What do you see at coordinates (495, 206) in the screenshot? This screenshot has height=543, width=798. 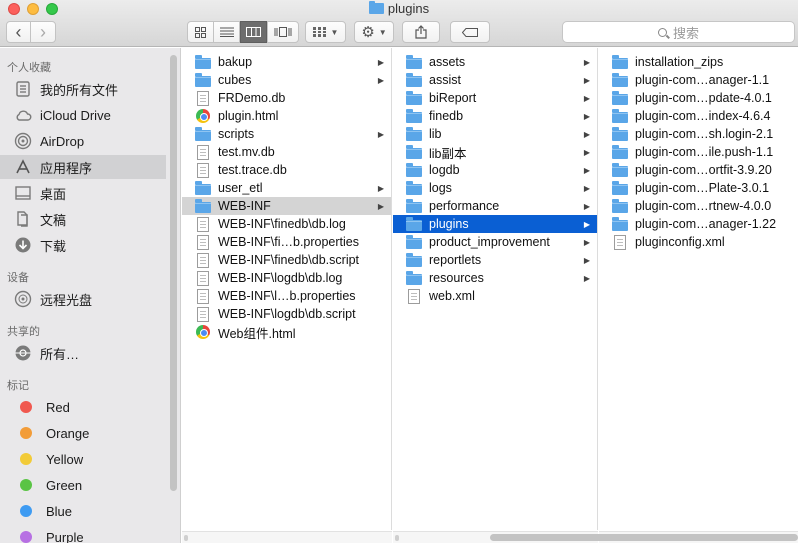 I see `folder-row: performance ▶` at bounding box center [495, 206].